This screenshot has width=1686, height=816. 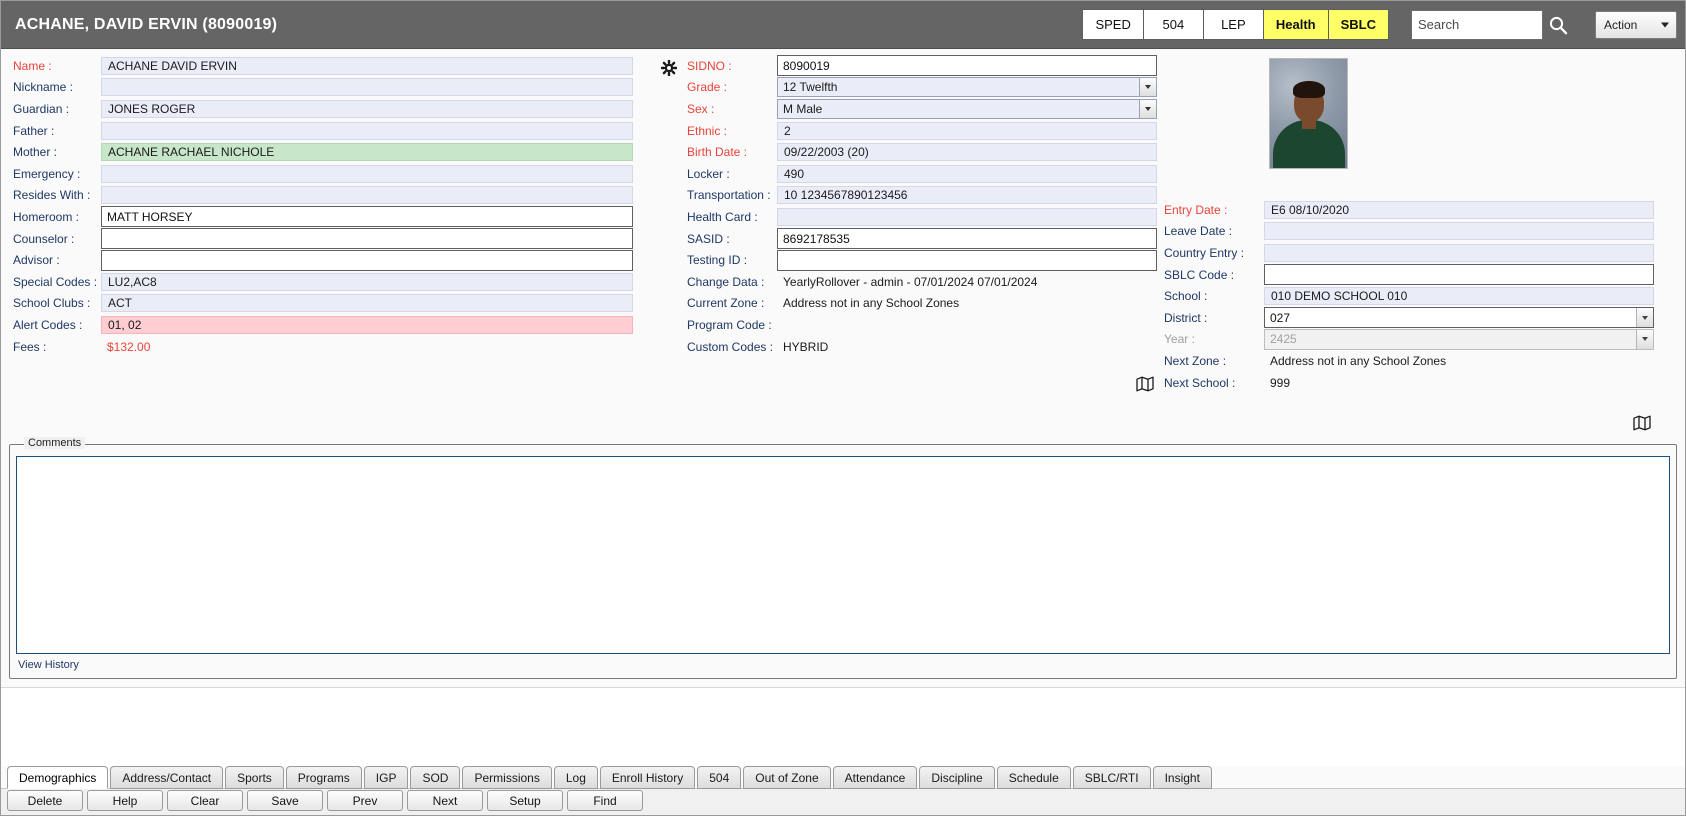 What do you see at coordinates (730, 346) in the screenshot?
I see `field-label-custom-codes: Custom Codes :` at bounding box center [730, 346].